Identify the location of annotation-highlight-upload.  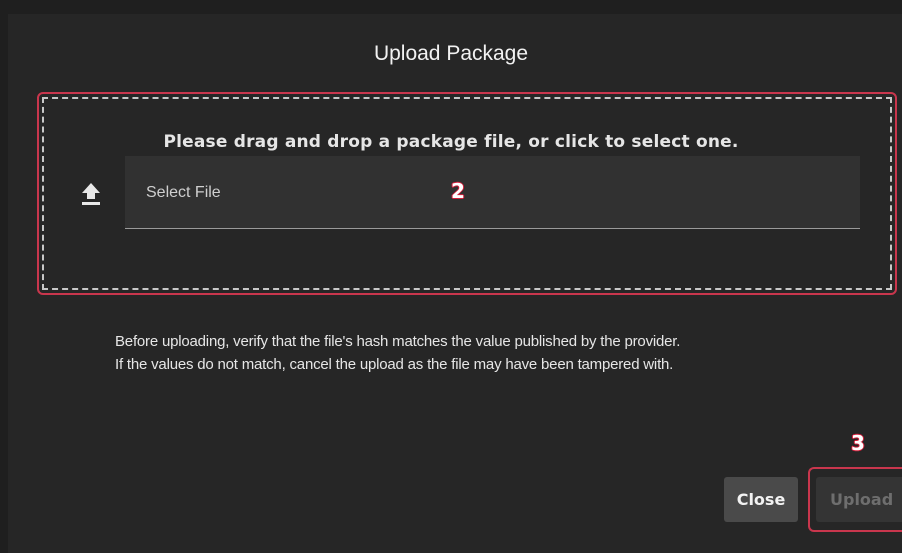
(855, 499).